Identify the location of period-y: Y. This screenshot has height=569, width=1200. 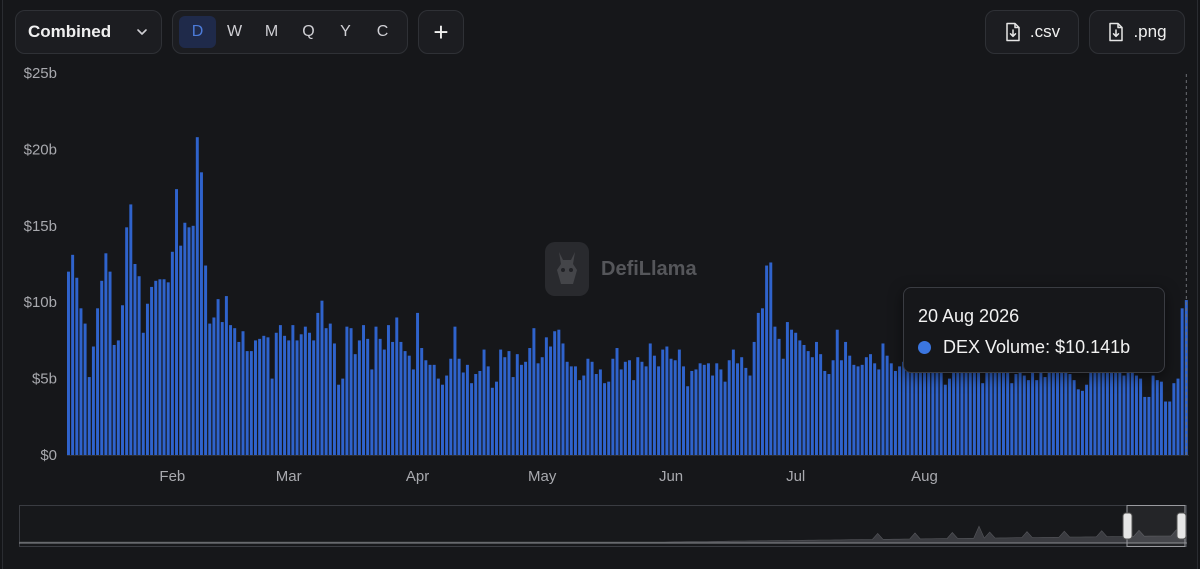
(345, 32).